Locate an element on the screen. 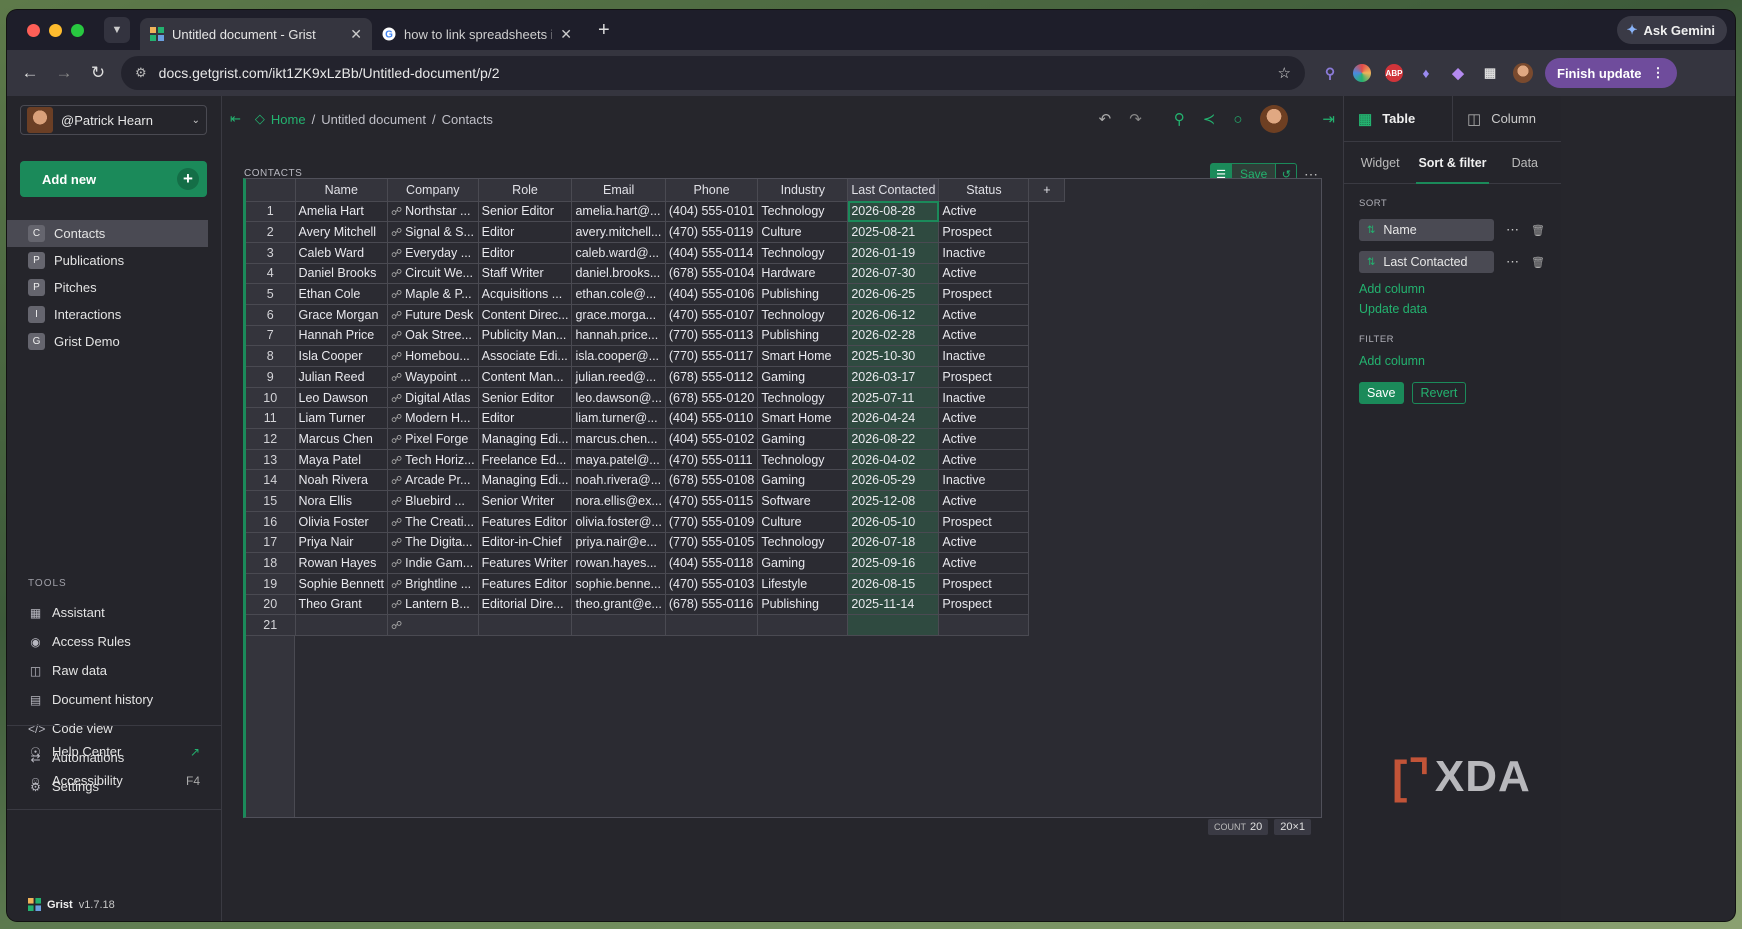  table-cell: Gaming is located at coordinates (803, 480).